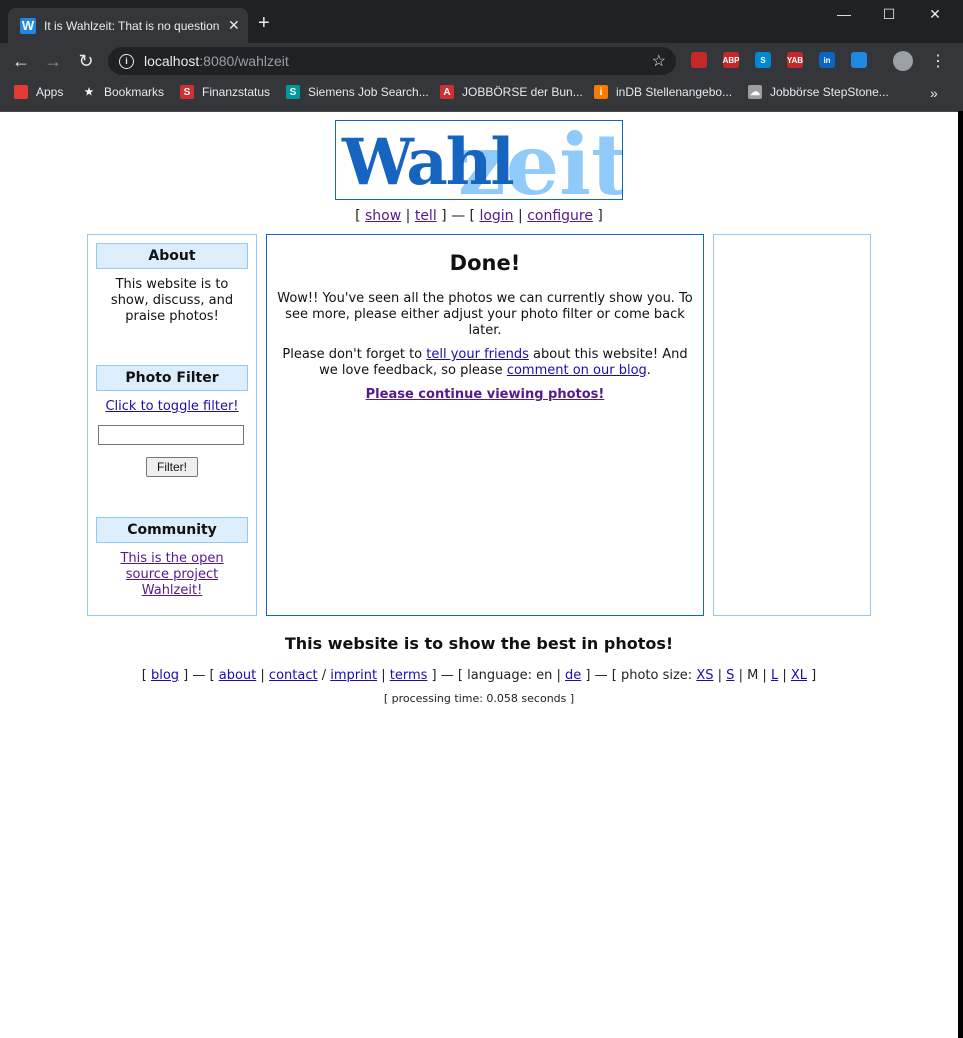  Describe the element at coordinates (755, 92) in the screenshot. I see `stepstone-icon: ☁` at that location.